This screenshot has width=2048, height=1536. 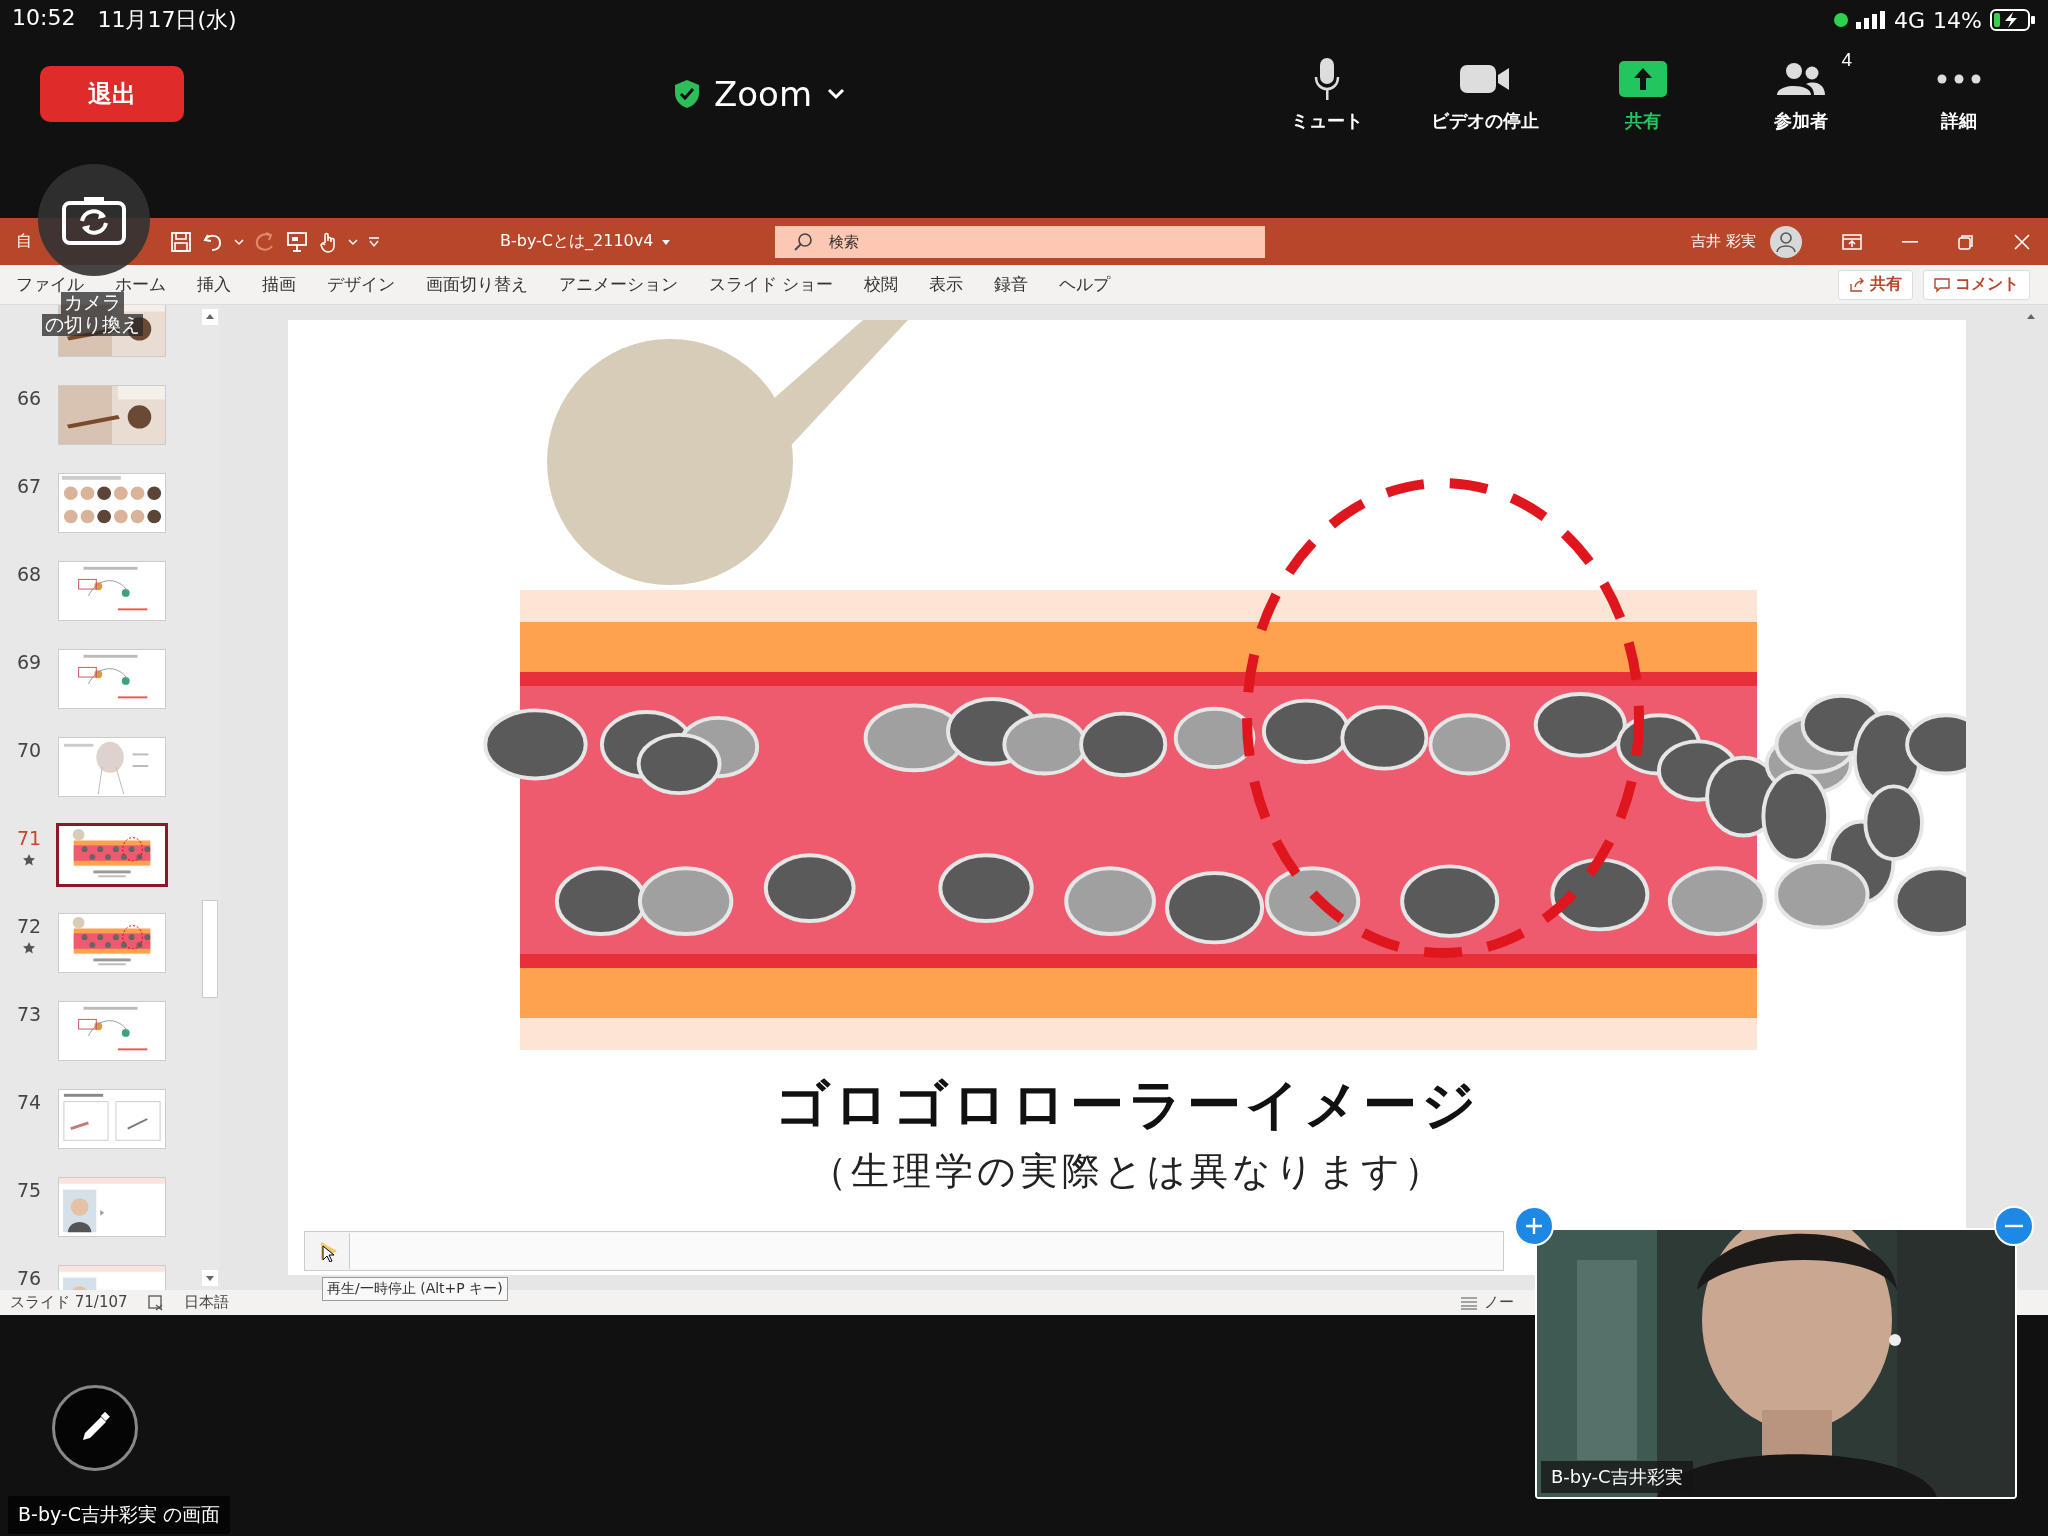 I want to click on video-control: ビデオの停止, so click(x=1485, y=94).